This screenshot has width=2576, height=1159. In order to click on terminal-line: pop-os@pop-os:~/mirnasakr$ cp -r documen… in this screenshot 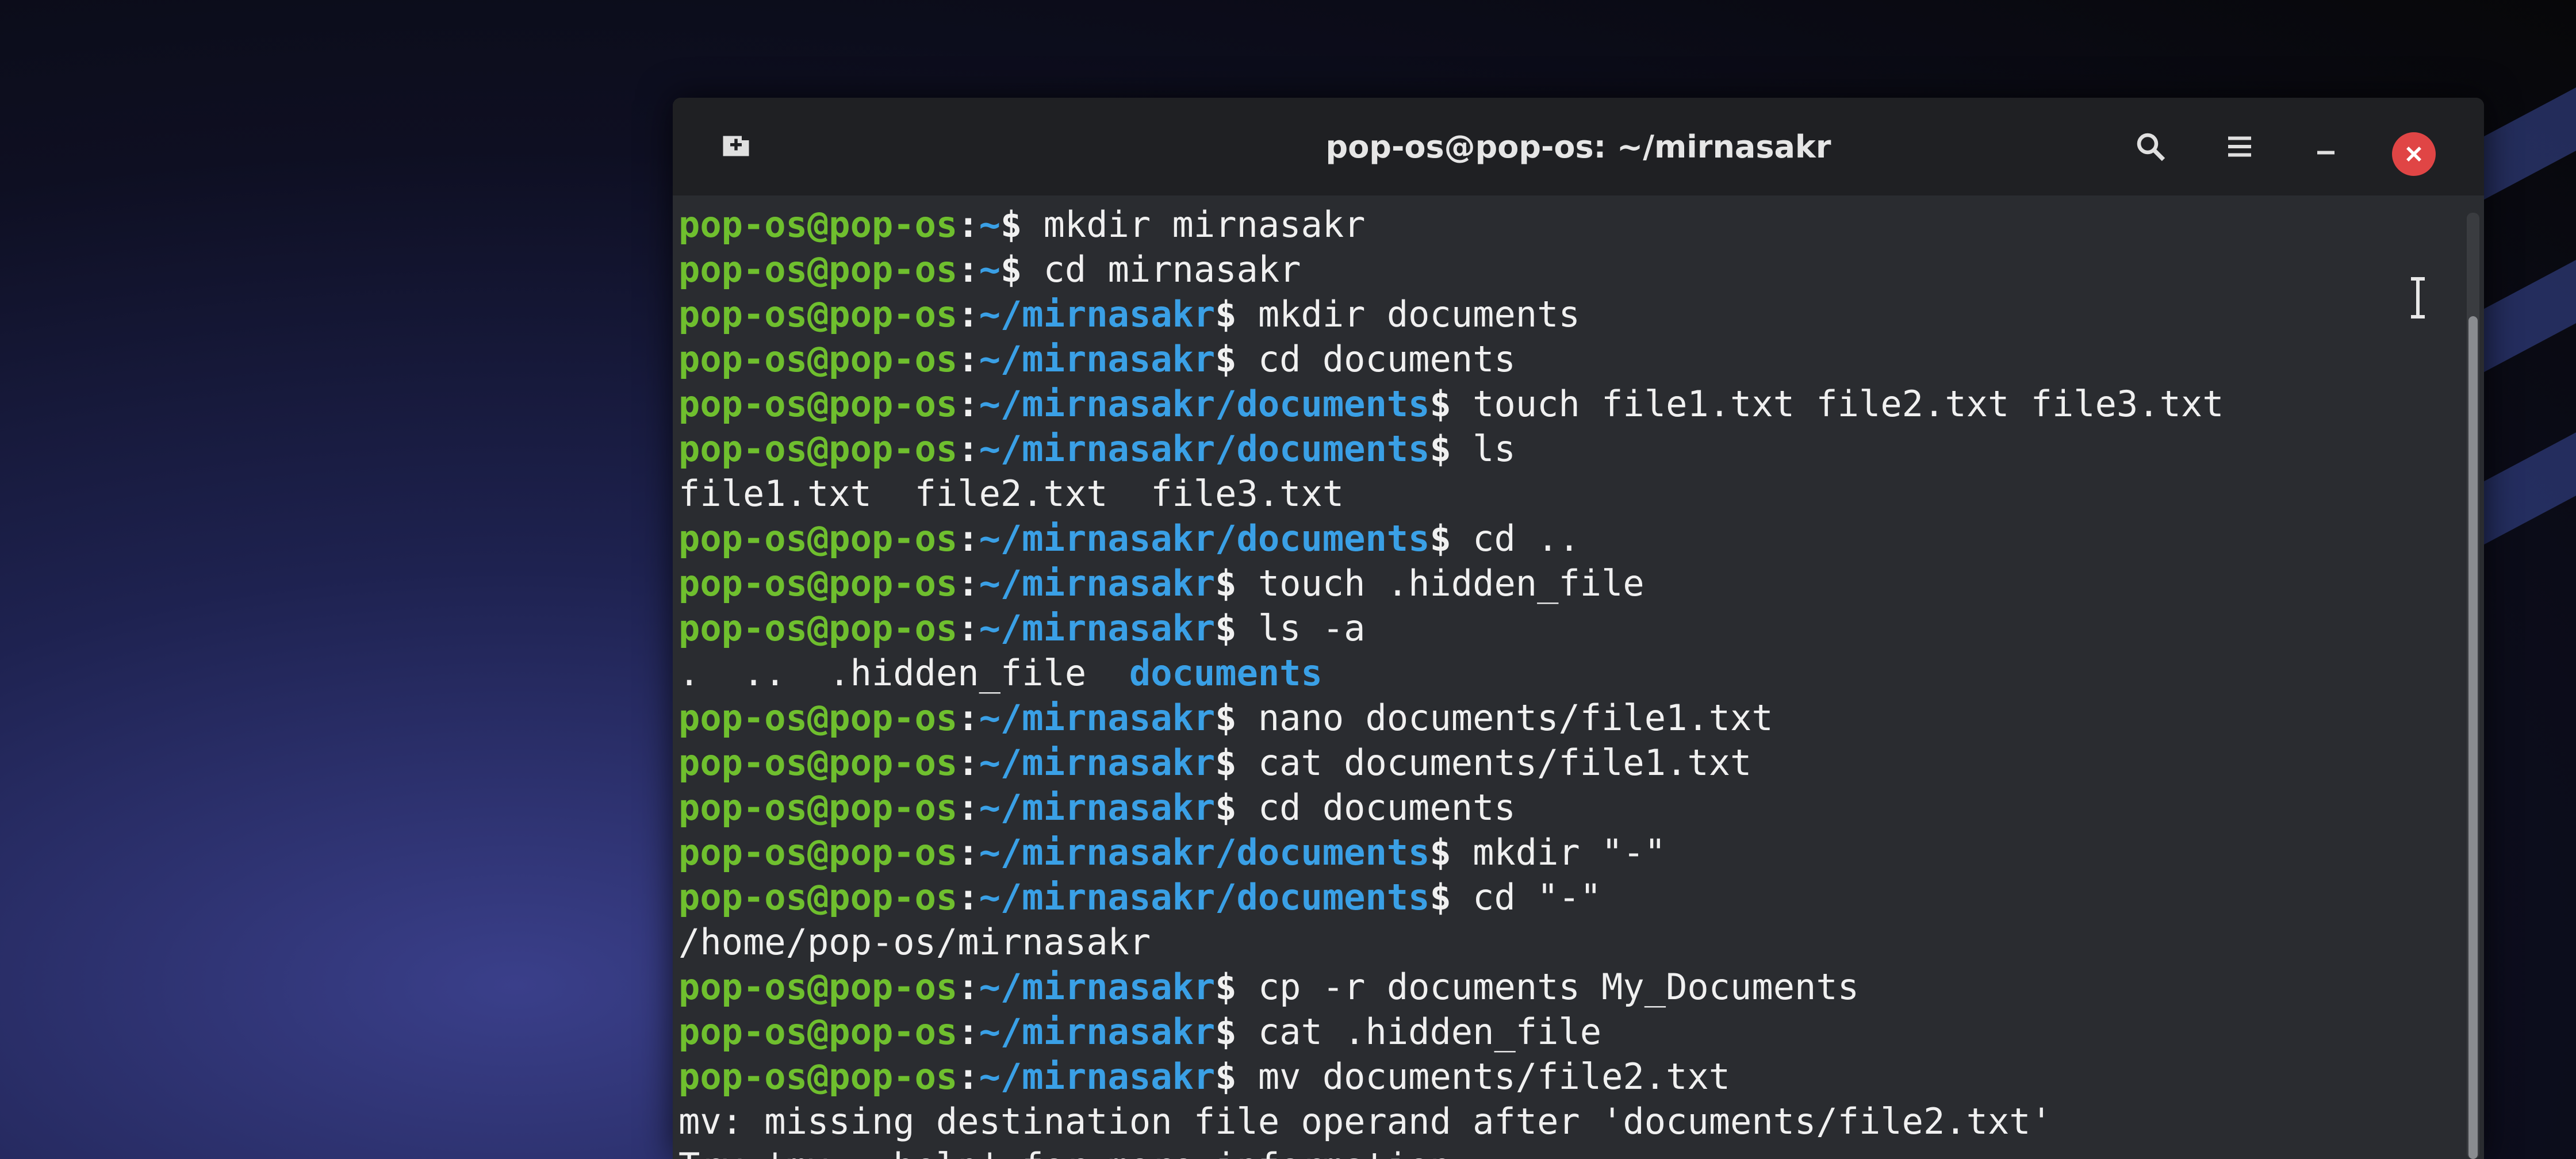, I will do `click(1567, 987)`.